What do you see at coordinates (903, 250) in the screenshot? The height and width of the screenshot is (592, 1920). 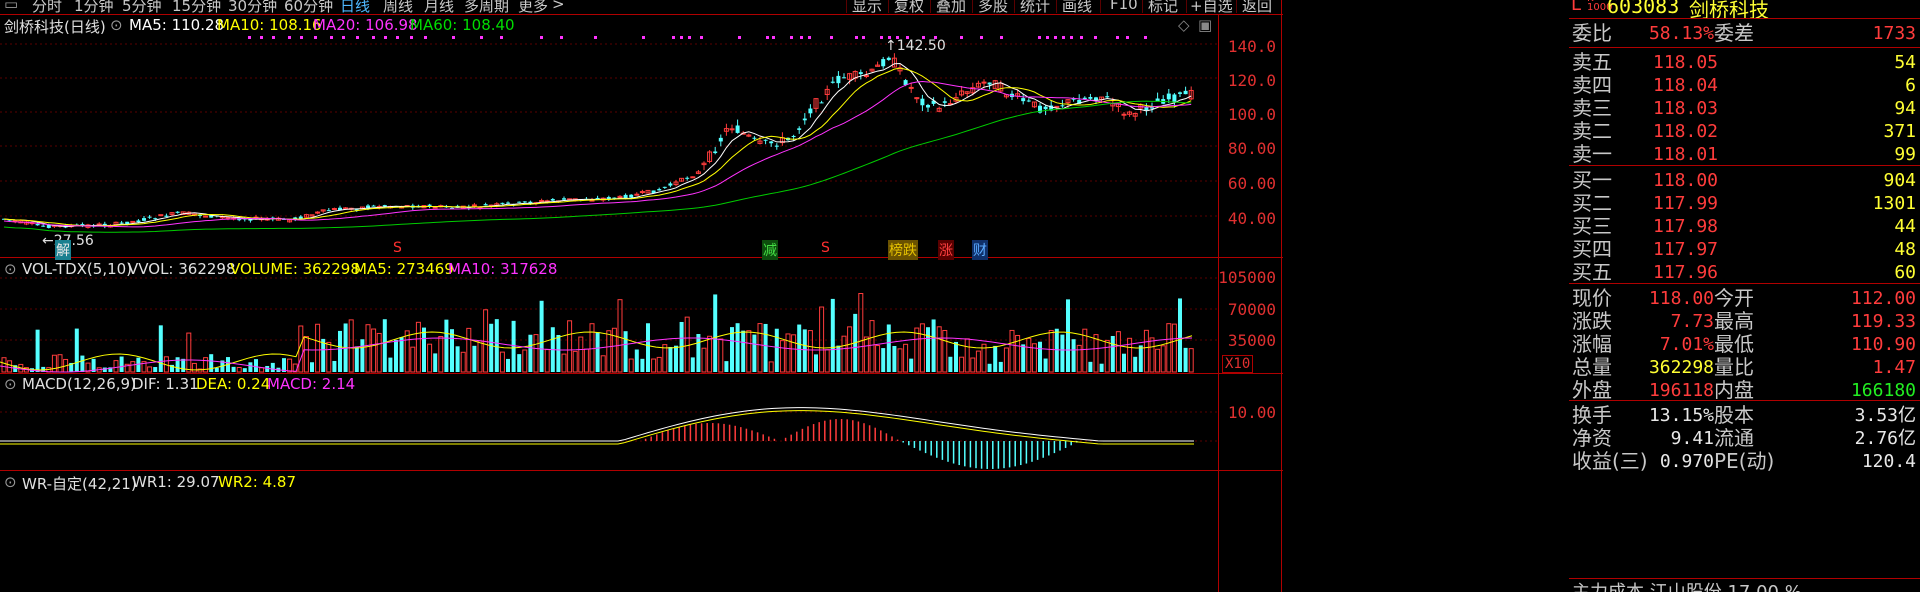 I see `event-marker-list-drop: 榜跌` at bounding box center [903, 250].